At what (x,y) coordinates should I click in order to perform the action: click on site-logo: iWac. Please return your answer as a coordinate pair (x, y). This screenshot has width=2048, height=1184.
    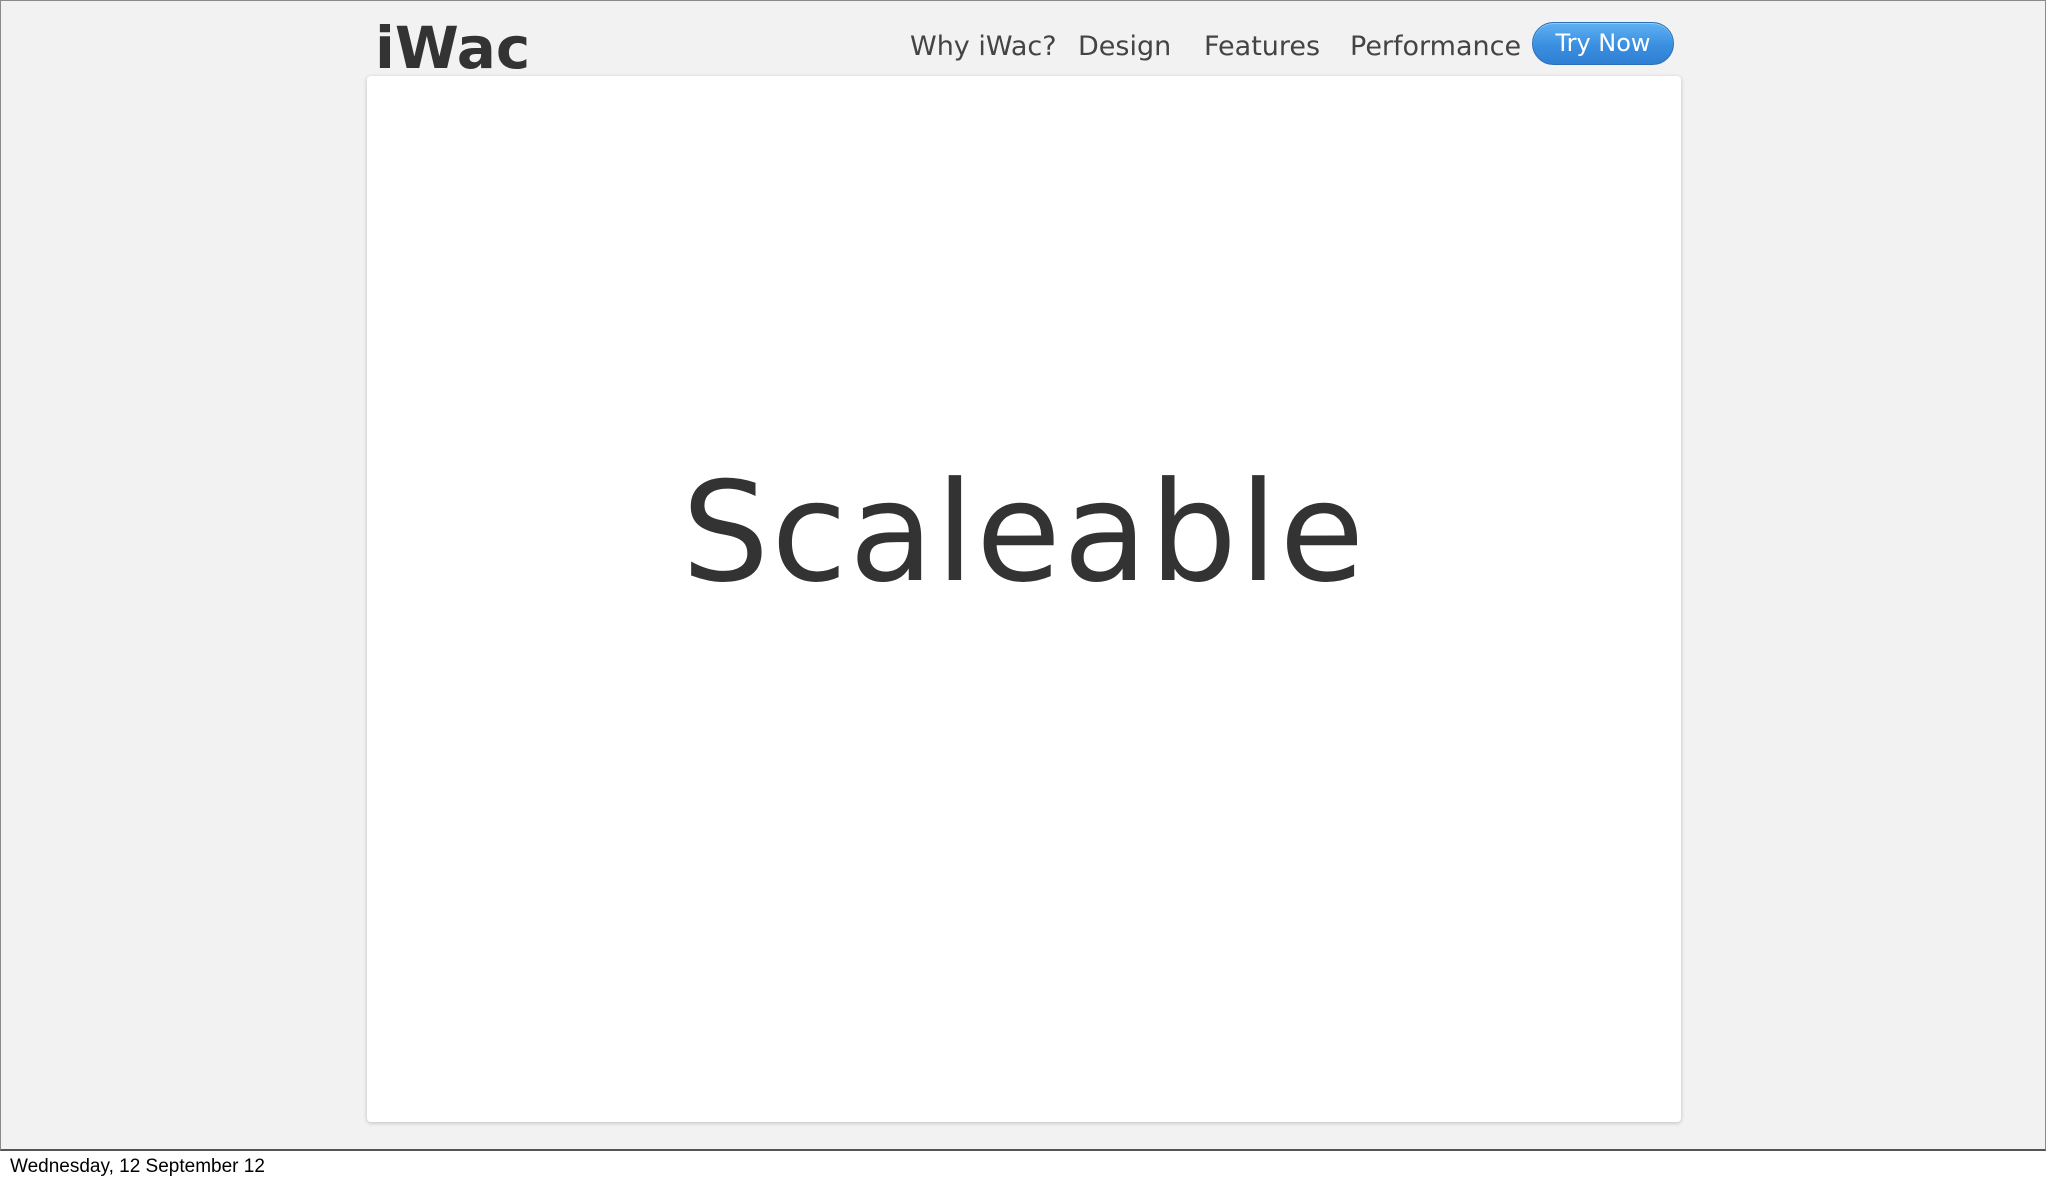
    Looking at the image, I should click on (452, 48).